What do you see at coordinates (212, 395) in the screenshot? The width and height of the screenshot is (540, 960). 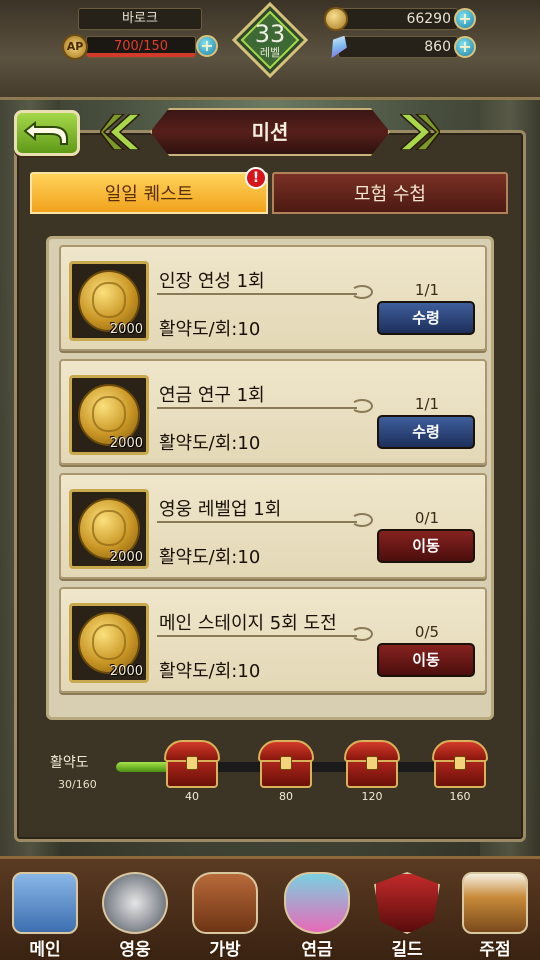 I see `quest-title: 연금 연구 1회` at bounding box center [212, 395].